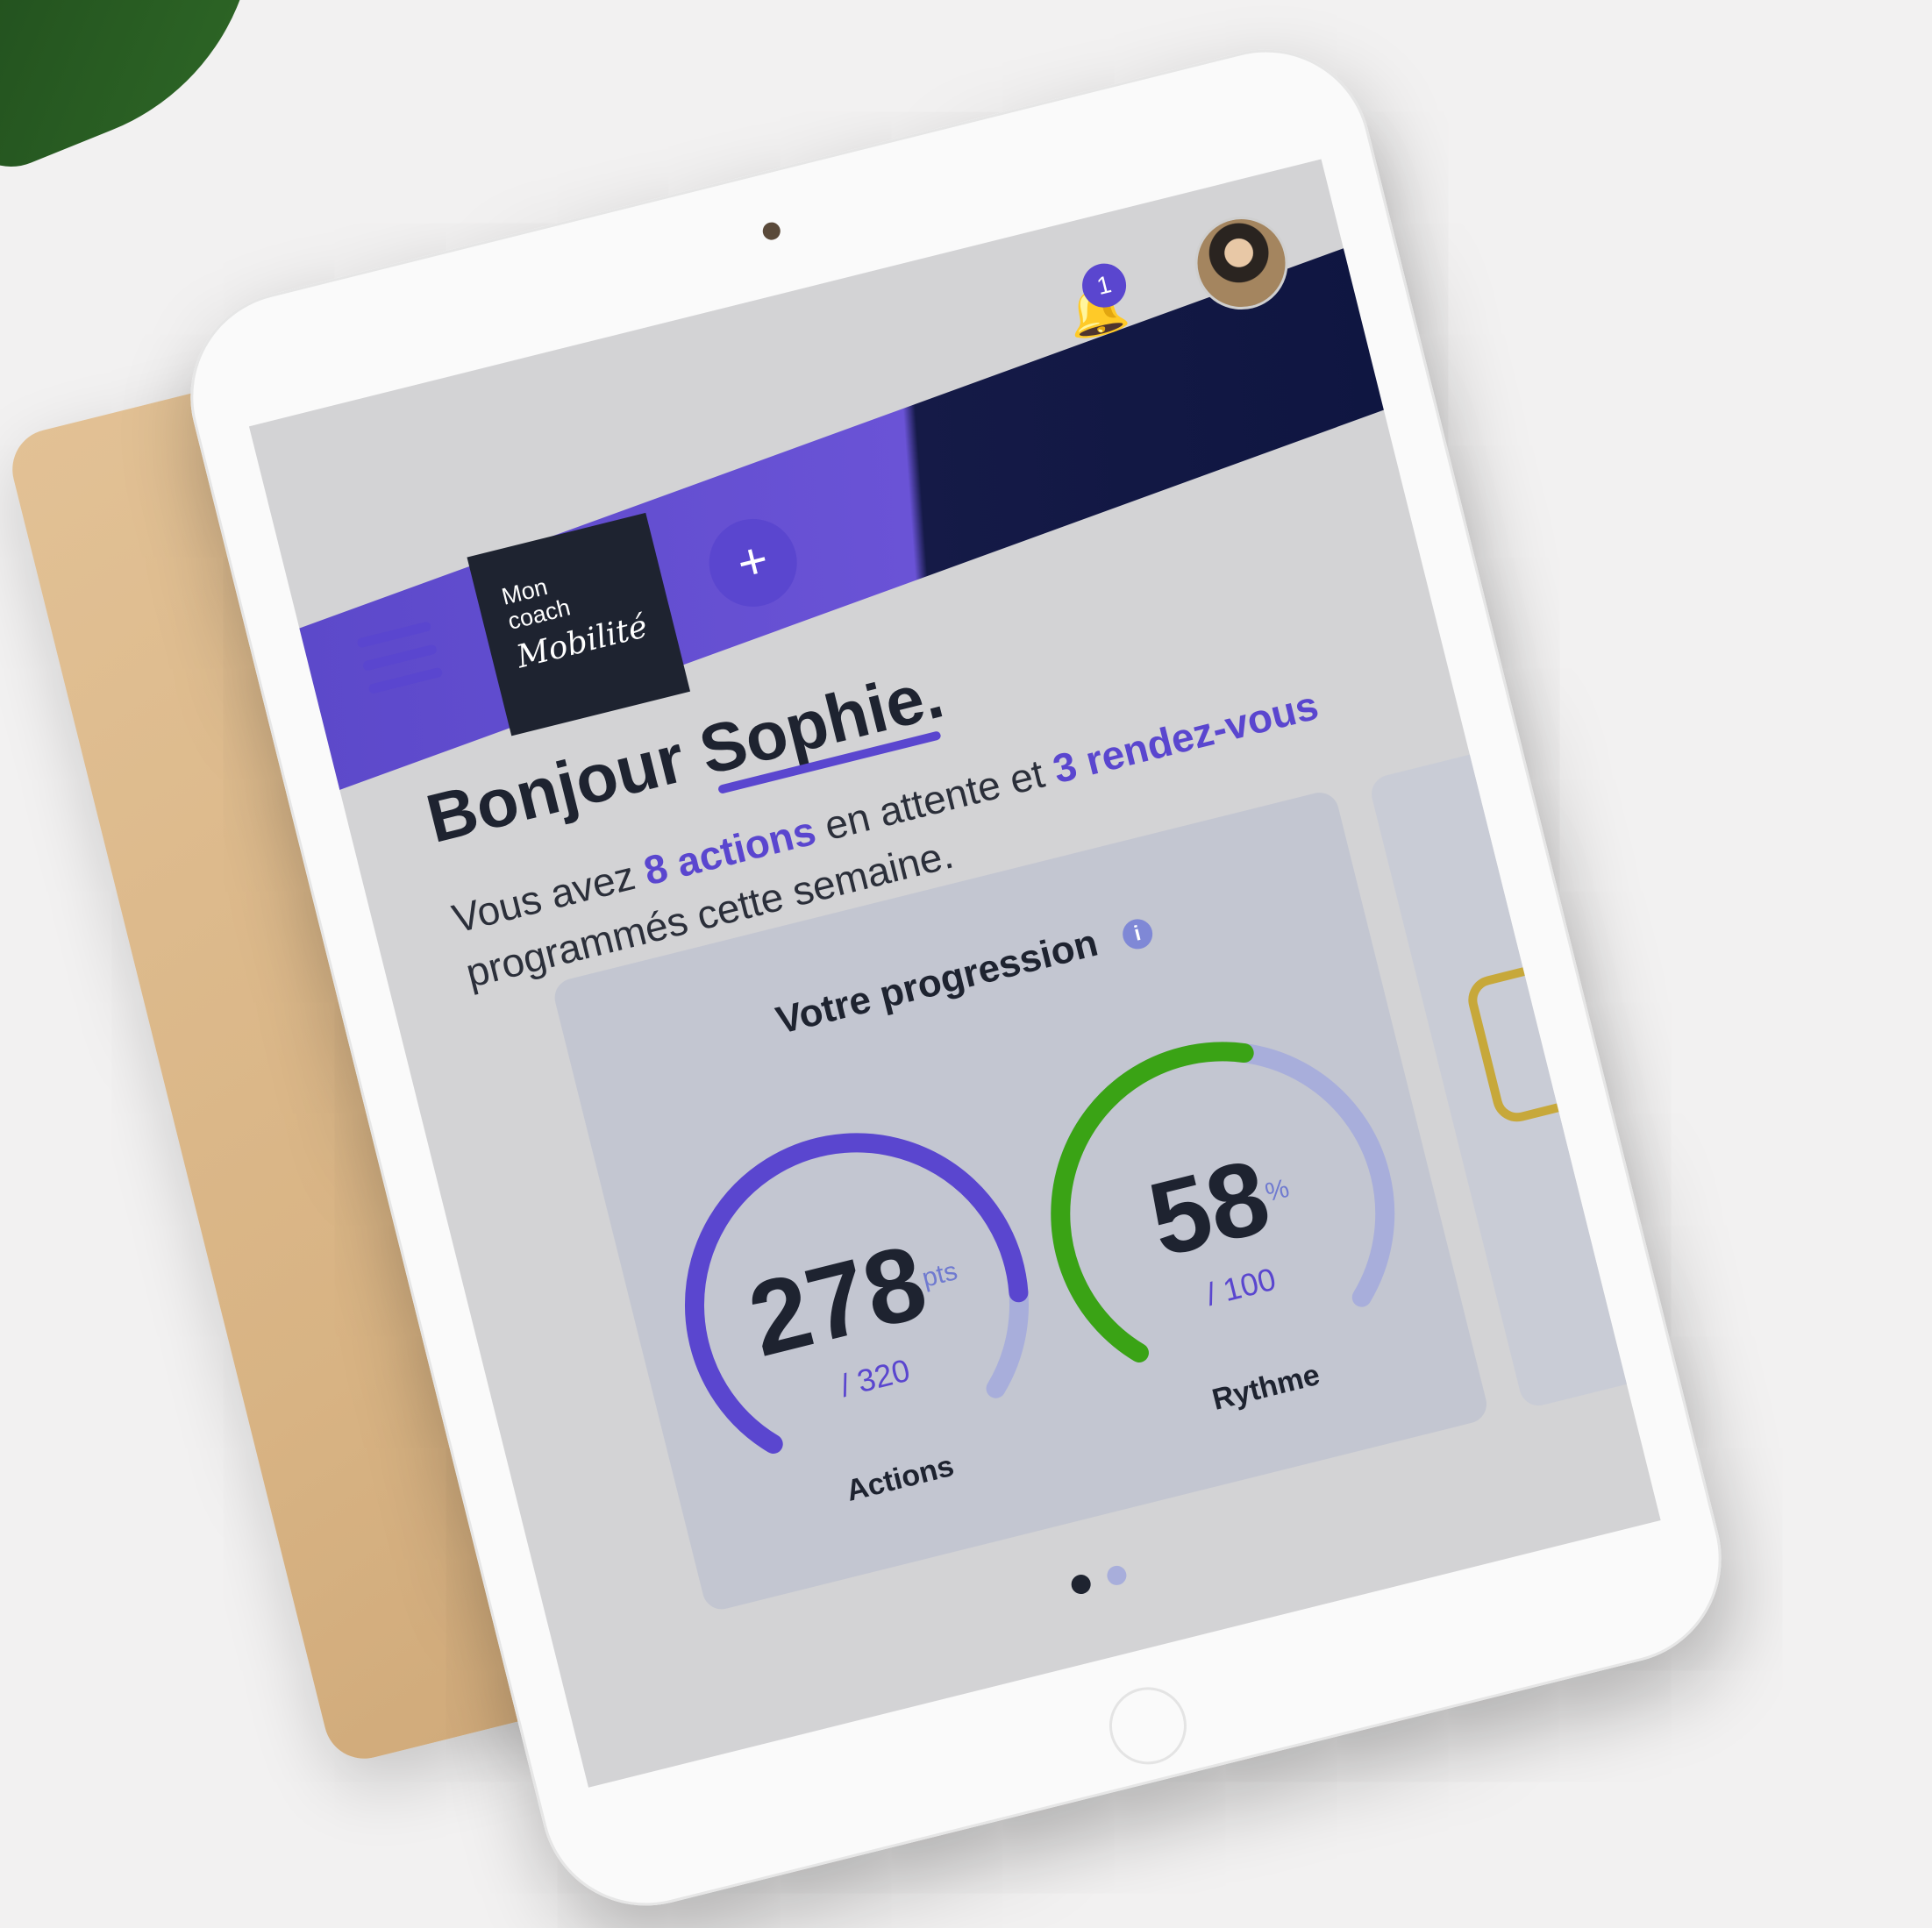  What do you see at coordinates (771, 231) in the screenshot?
I see `camera-dot` at bounding box center [771, 231].